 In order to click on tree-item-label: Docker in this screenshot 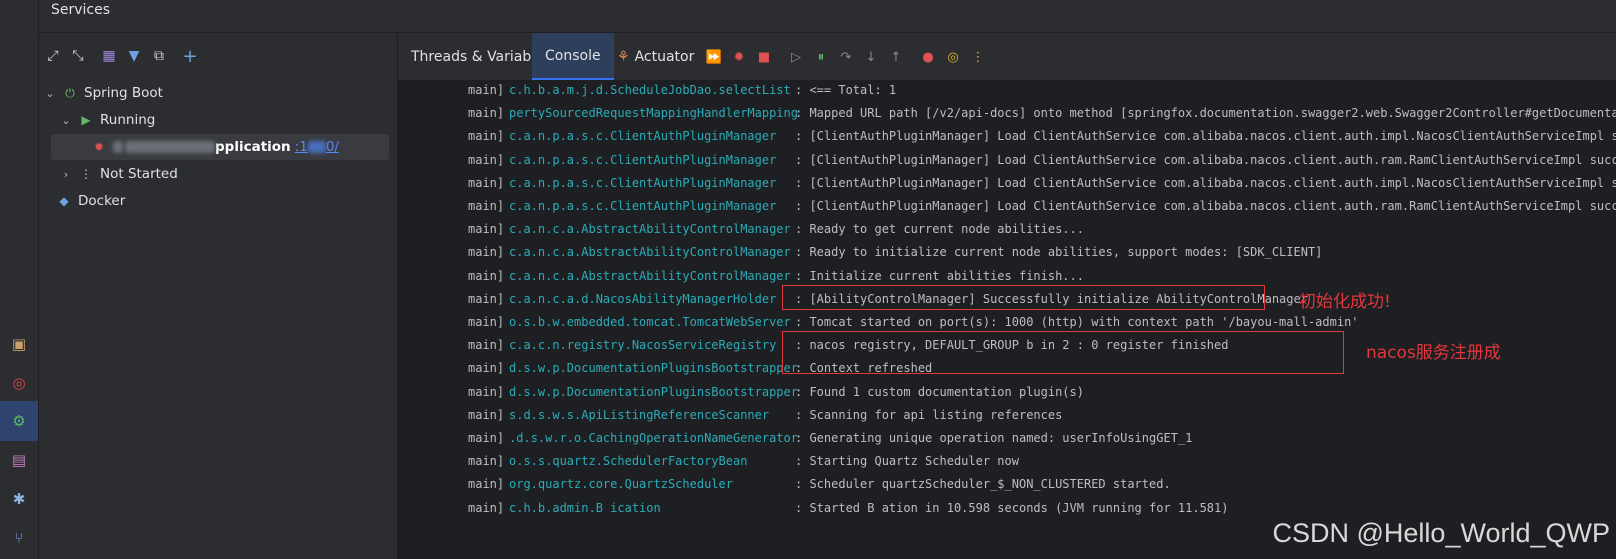, I will do `click(102, 201)`.